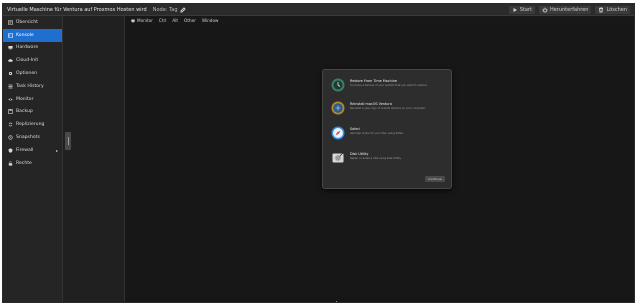  I want to click on sidebar-item-label: Monitor, so click(25, 99).